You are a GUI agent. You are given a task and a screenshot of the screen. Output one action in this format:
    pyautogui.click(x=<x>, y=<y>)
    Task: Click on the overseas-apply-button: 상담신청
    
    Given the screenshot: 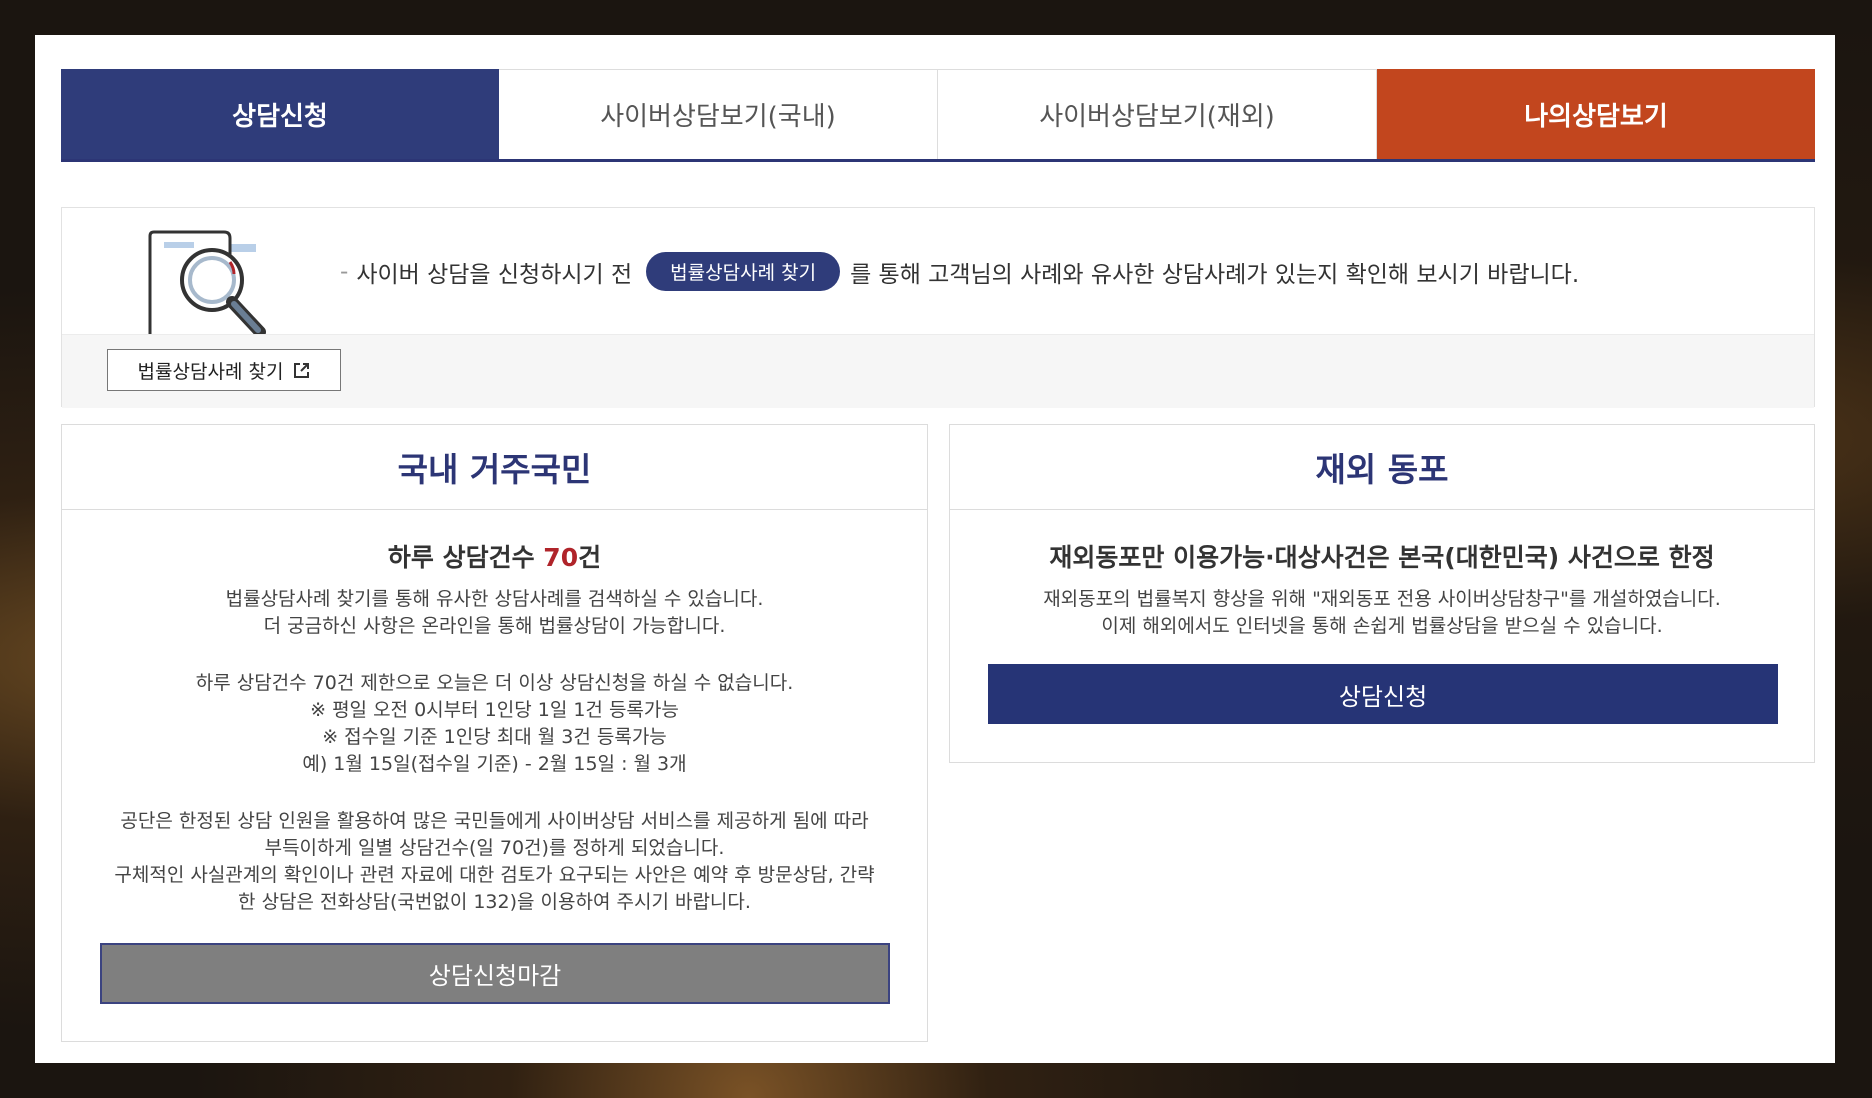 What is the action you would take?
    pyautogui.click(x=1383, y=694)
    